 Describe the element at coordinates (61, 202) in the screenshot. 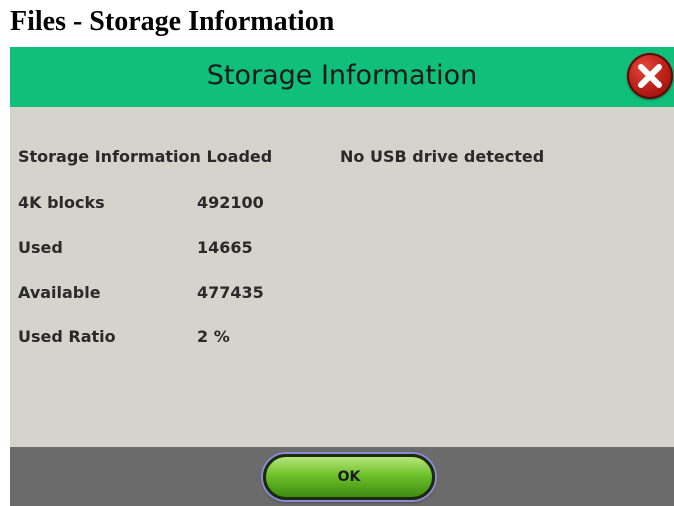

I see `blocks-label: 4K blocks` at that location.